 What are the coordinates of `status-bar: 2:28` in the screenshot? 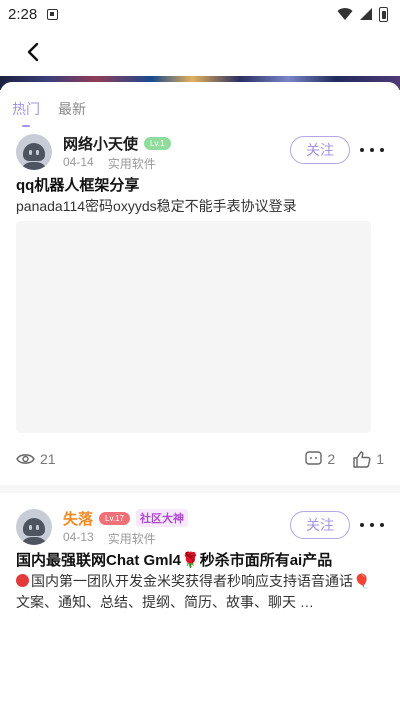 It's located at (200, 14).